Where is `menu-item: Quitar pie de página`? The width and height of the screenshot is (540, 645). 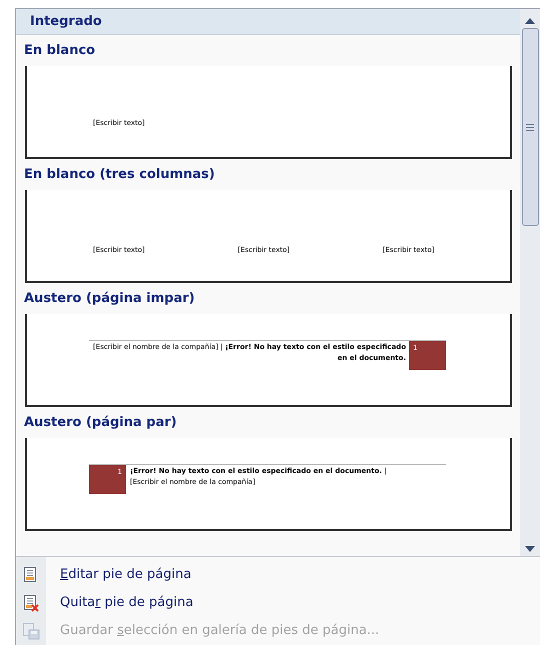 menu-item: Quitar pie de página is located at coordinates (278, 603).